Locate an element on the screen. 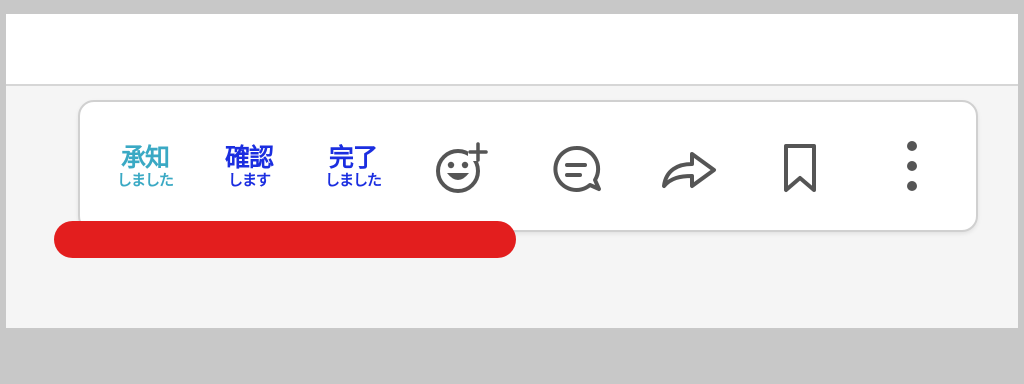 The image size is (1024, 384). more-options-button is located at coordinates (912, 168).